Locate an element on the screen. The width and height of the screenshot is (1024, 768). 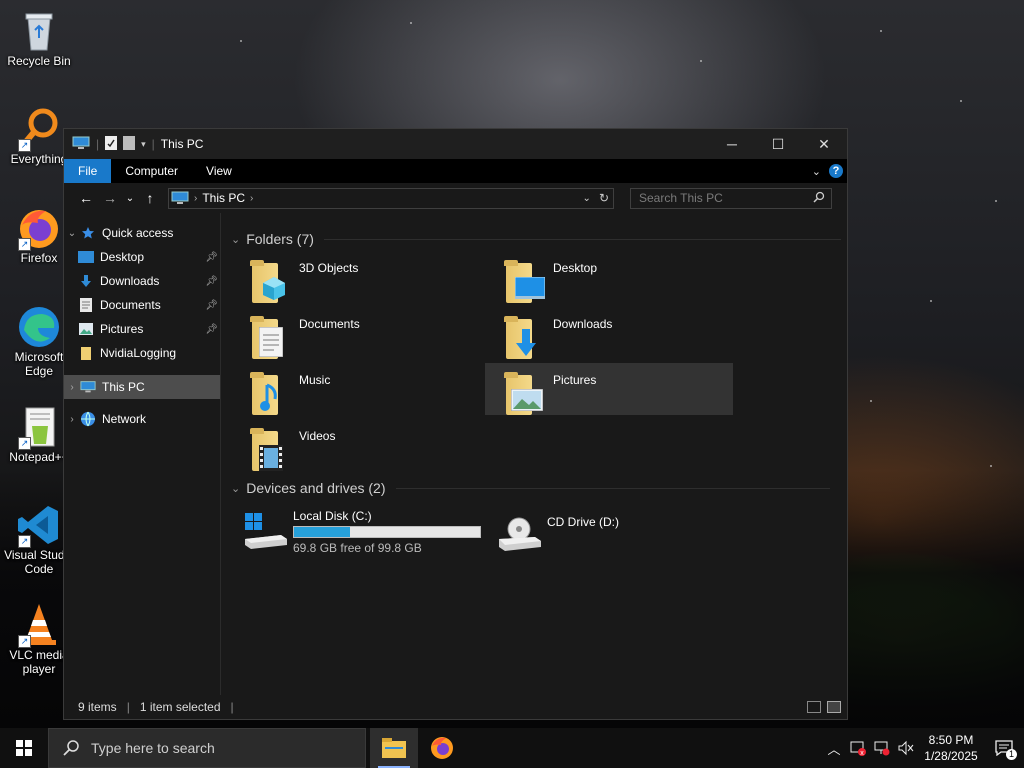
status-bar: 9 items | 1 item selected | is located at coordinates (455, 707).